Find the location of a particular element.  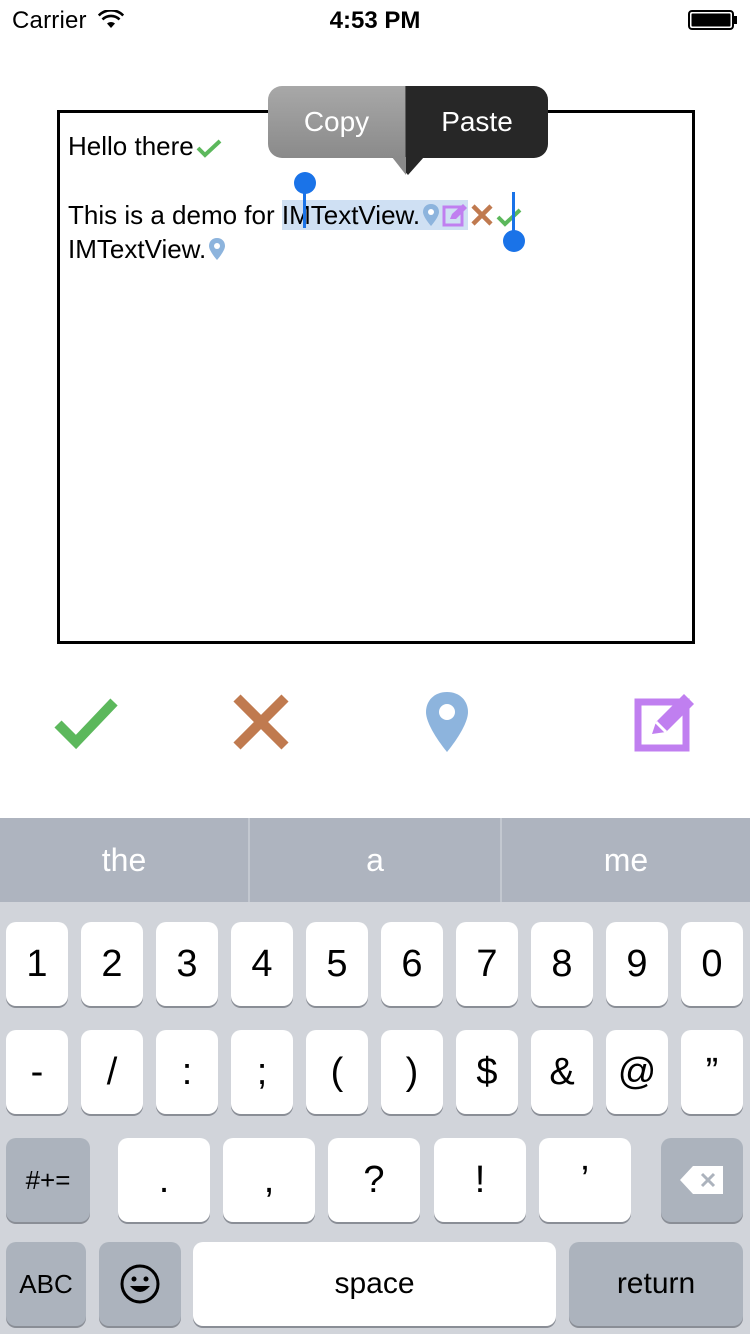

backspace-icon is located at coordinates (701, 1180).